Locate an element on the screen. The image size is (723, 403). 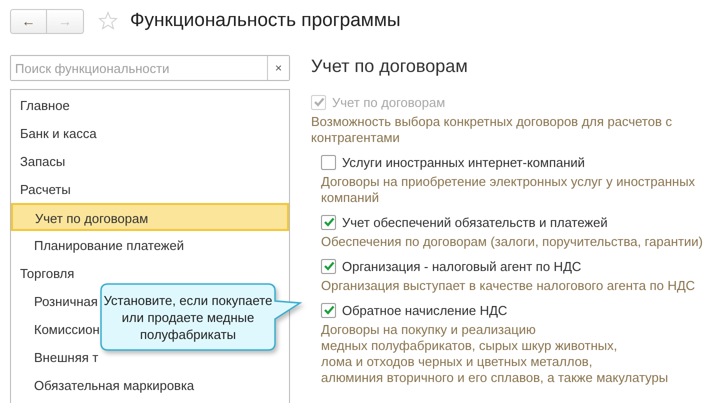
option-label: Обратное начисление НДС is located at coordinates (425, 310).